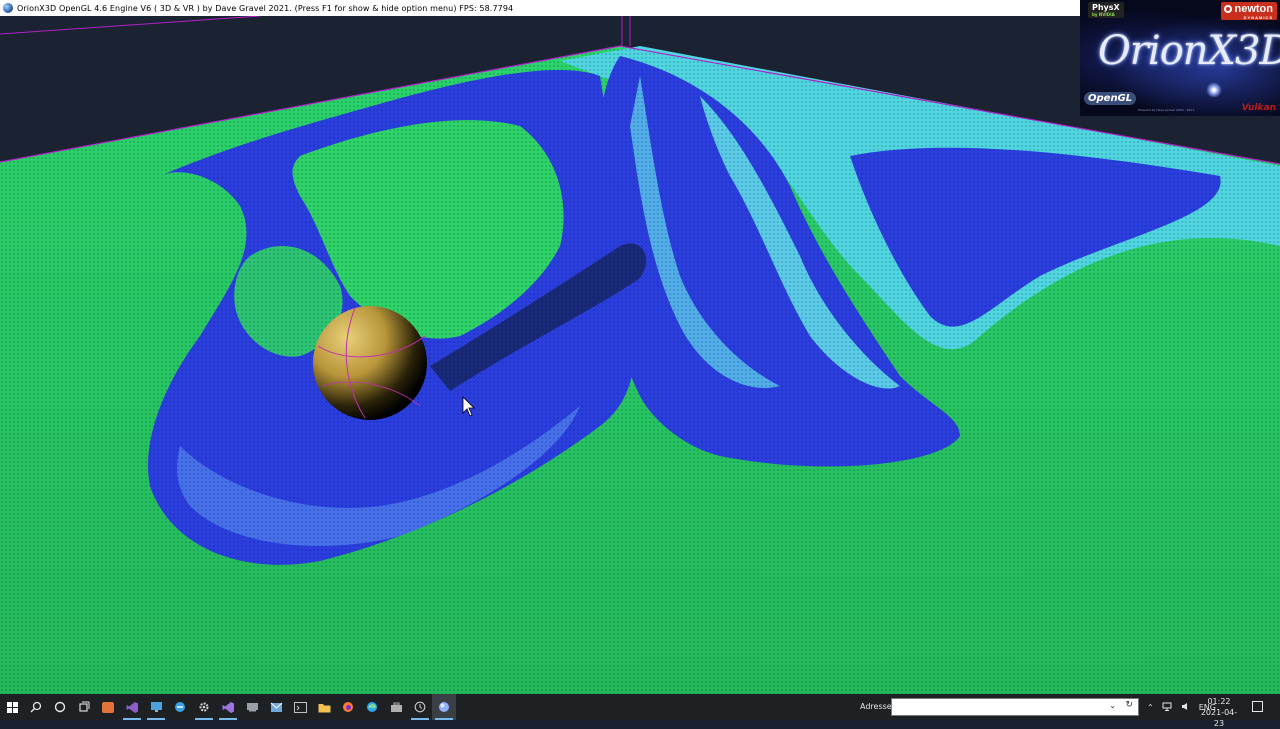 The width and height of the screenshot is (1280, 729). What do you see at coordinates (324, 707) in the screenshot?
I see `file-explorer-icon` at bounding box center [324, 707].